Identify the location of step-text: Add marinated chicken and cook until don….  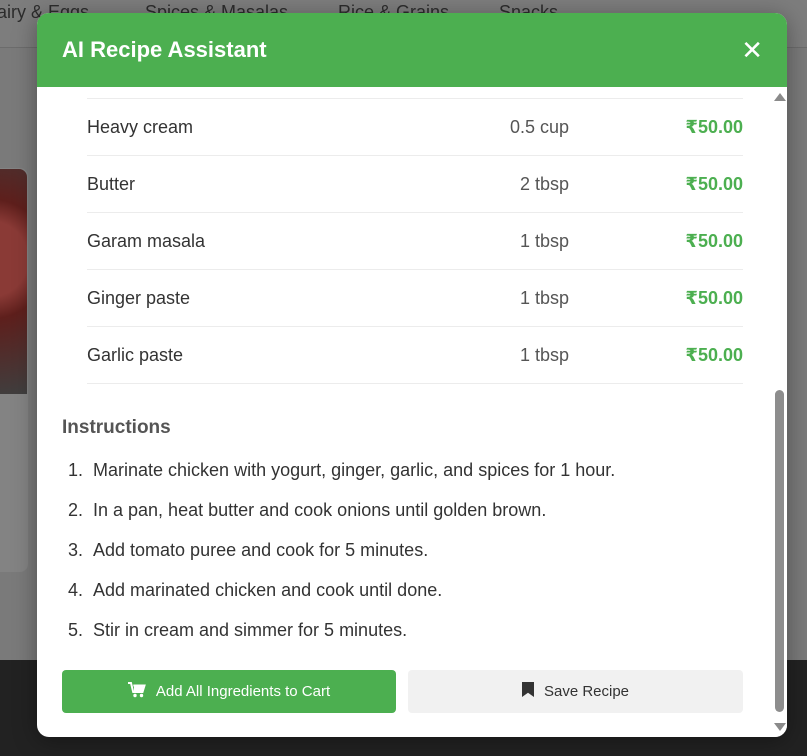
(268, 590).